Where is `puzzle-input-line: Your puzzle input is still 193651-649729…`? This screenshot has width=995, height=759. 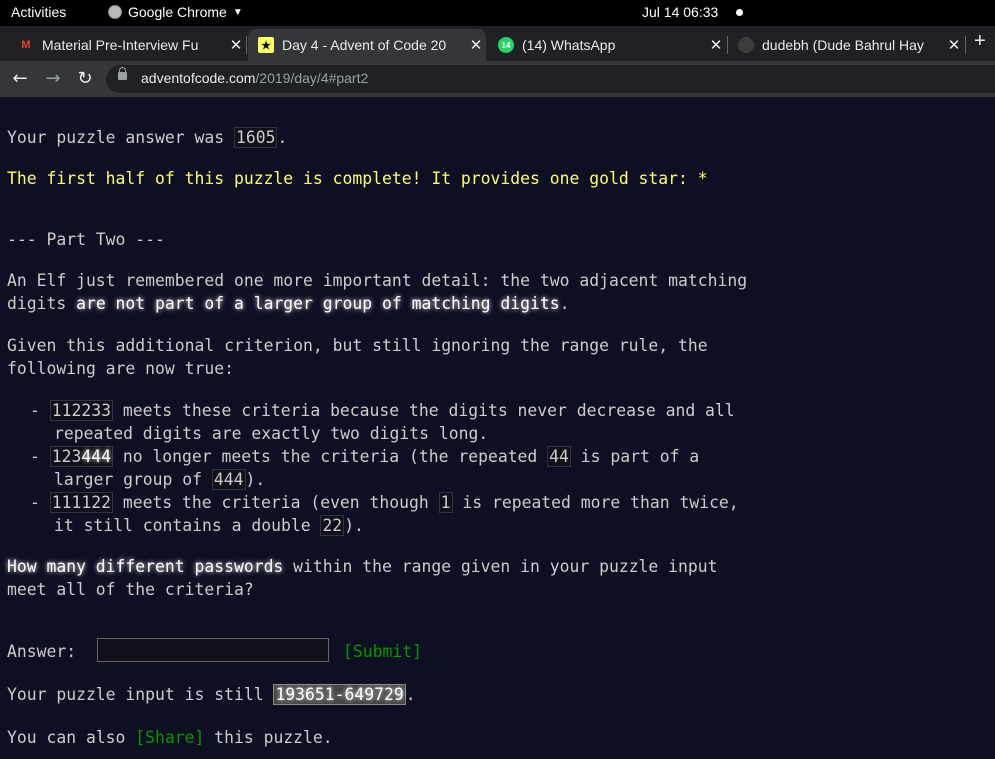
puzzle-input-line: Your puzzle input is still 193651-649729… is located at coordinates (211, 694).